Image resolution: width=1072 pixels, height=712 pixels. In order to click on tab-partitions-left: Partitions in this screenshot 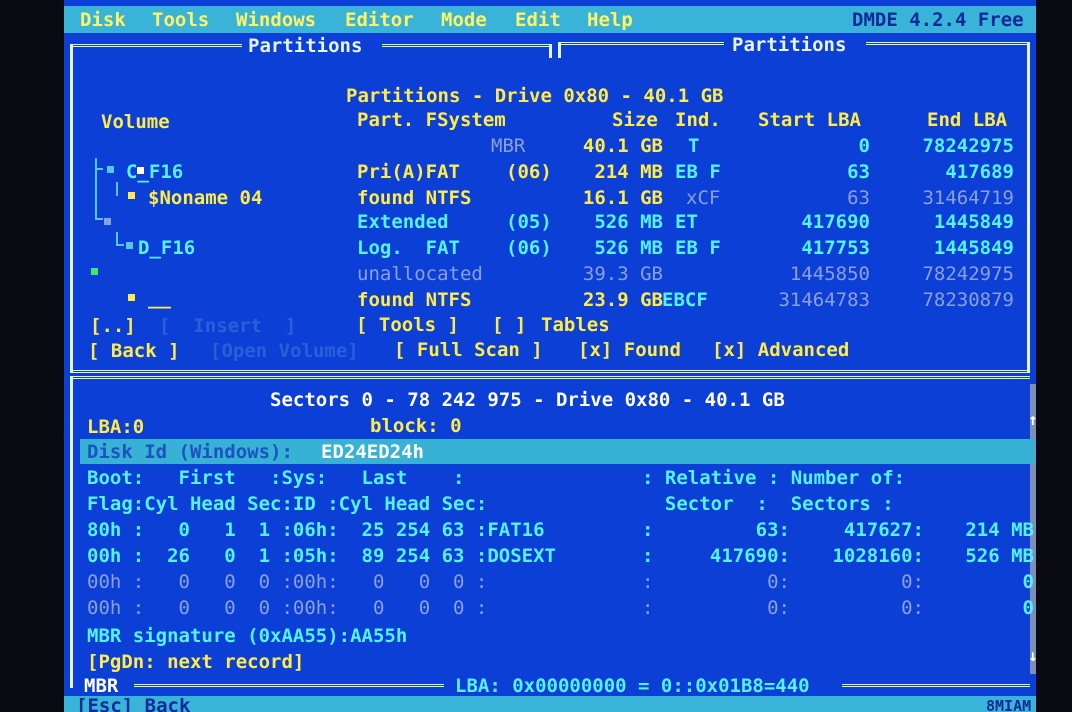, I will do `click(305, 46)`.